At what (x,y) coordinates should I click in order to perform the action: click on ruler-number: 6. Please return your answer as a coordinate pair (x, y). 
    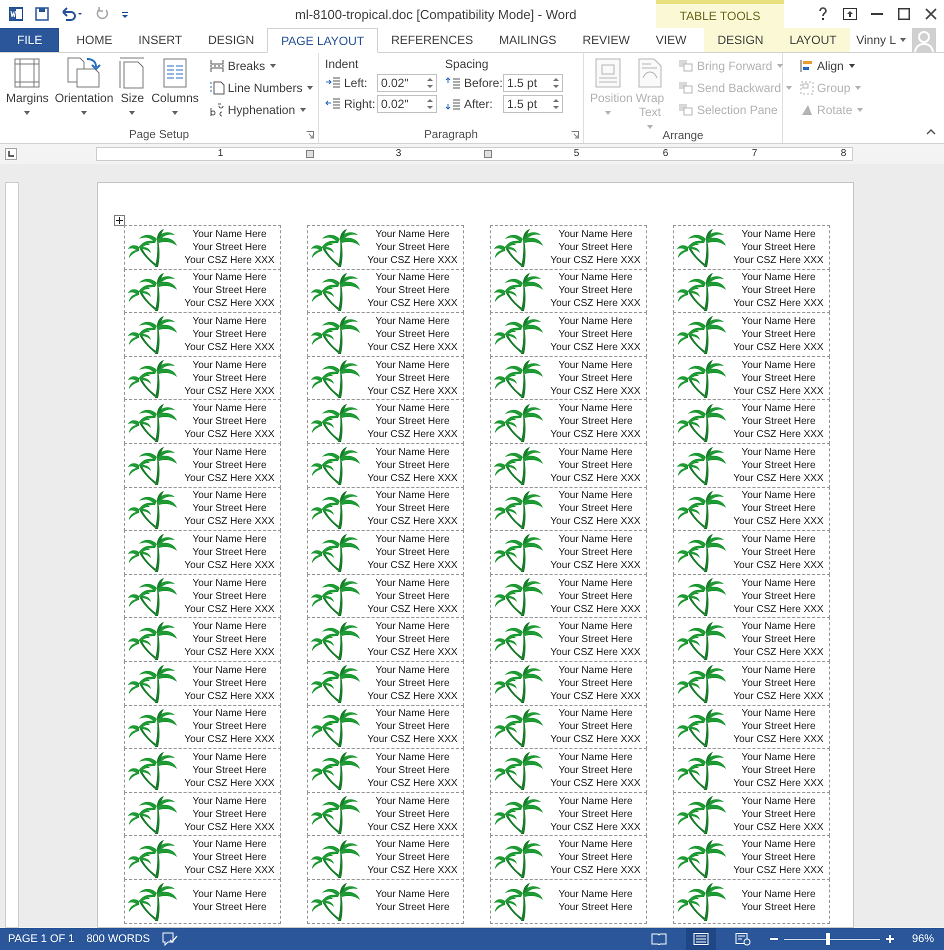
    Looking at the image, I should click on (665, 154).